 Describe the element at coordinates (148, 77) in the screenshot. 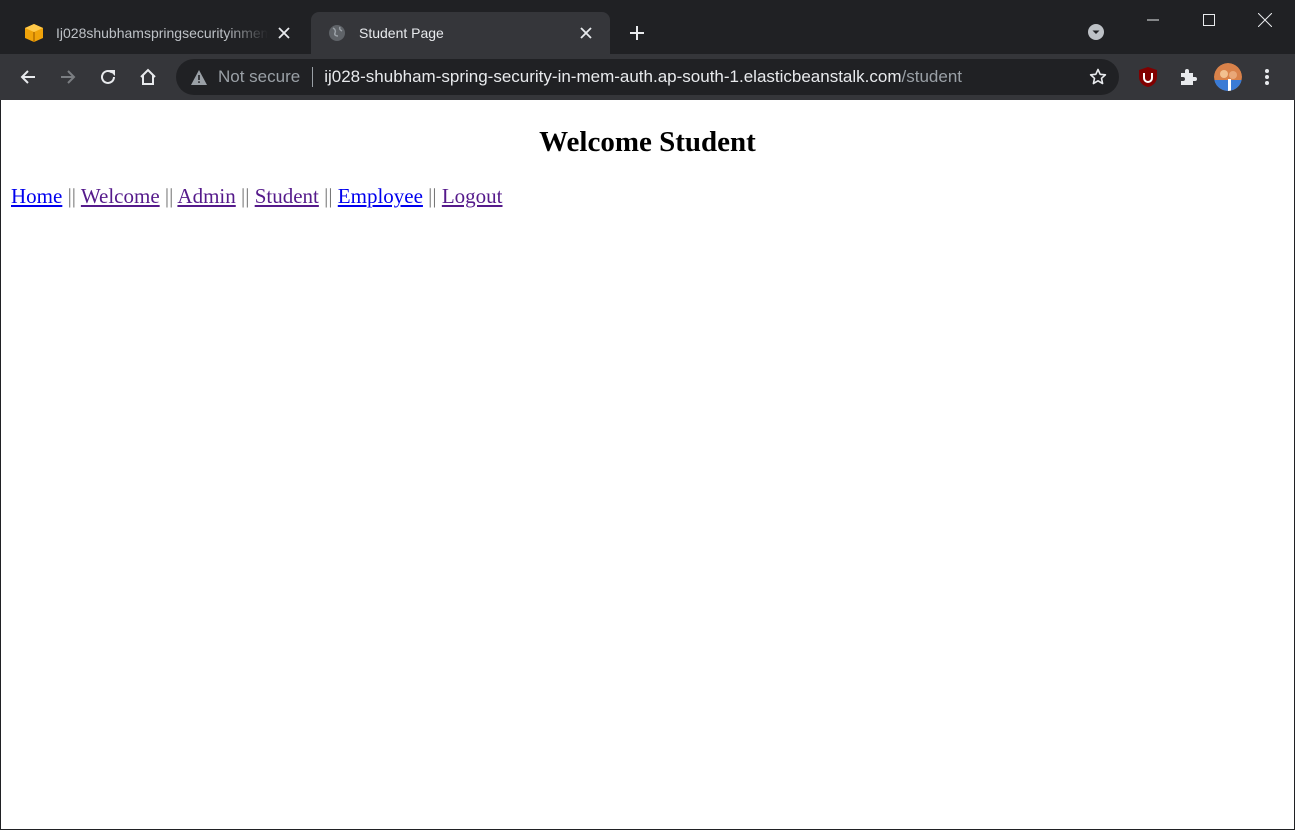

I see `home-icon` at that location.